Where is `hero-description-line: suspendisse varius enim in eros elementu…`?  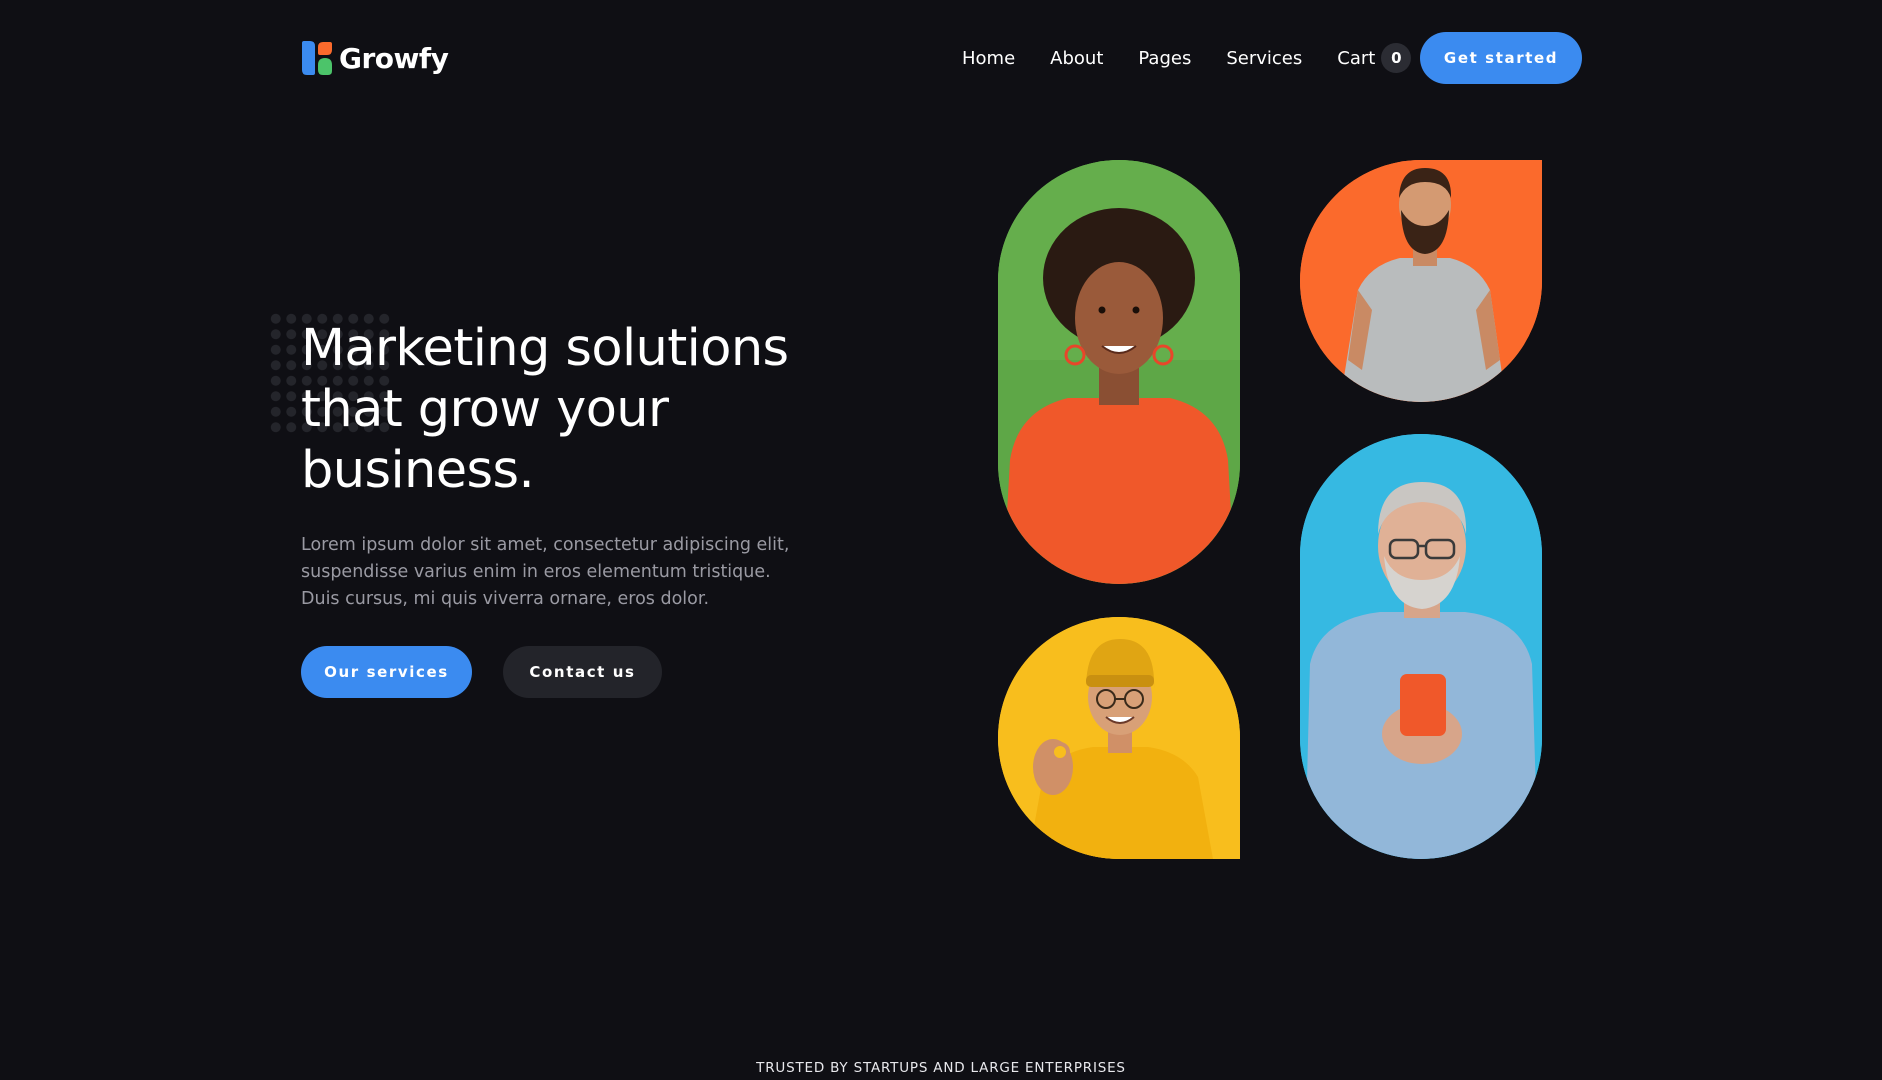 hero-description-line: suspendisse varius enim in eros elementu… is located at coordinates (536, 572).